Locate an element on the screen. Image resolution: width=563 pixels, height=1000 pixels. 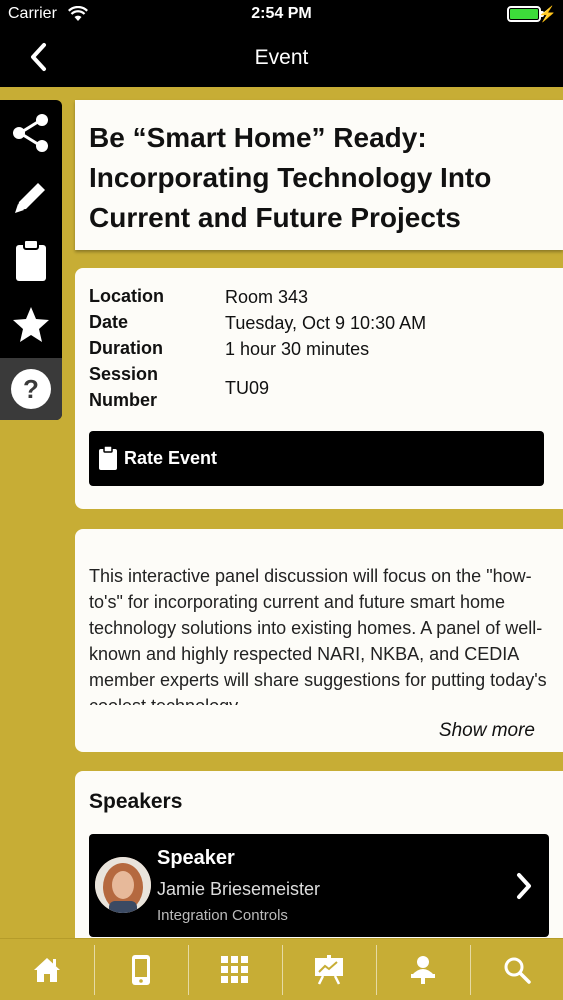
page-title: Event is located at coordinates (281, 57).